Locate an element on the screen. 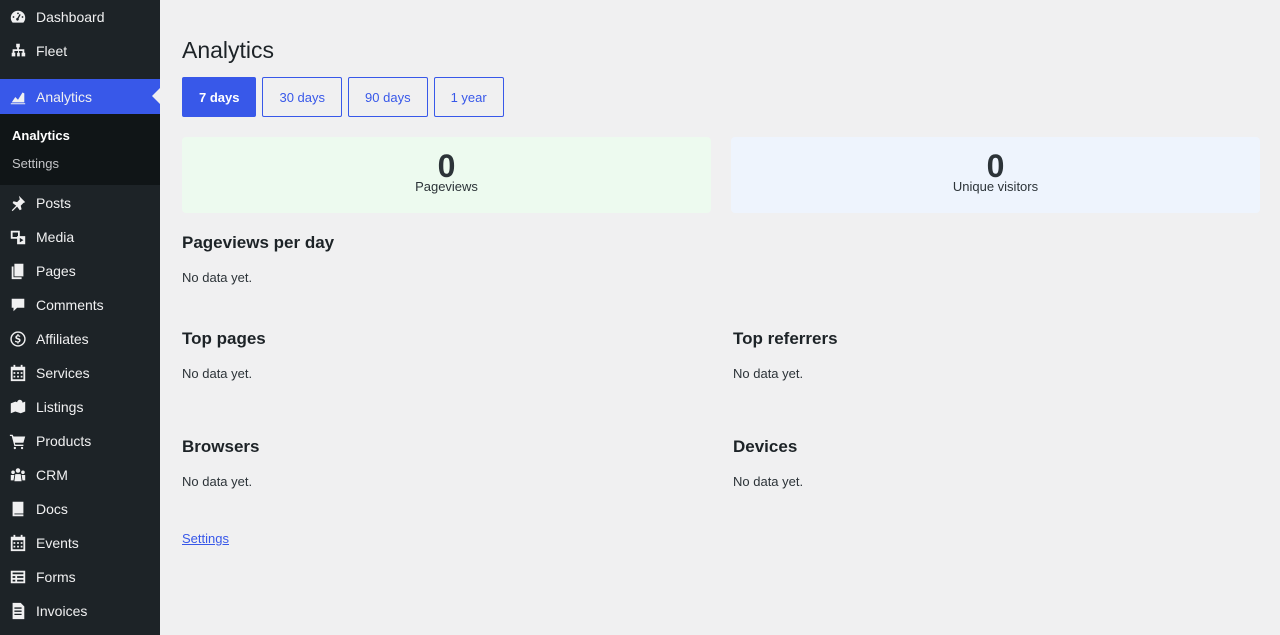  sidebar-item-dashboard: Dashboard is located at coordinates (80, 17).